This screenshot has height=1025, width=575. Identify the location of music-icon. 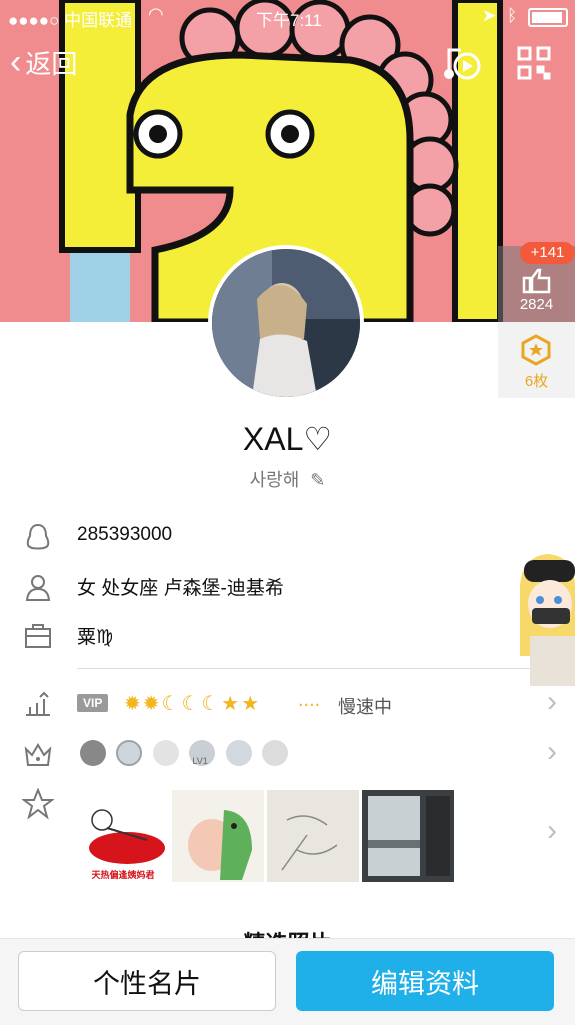
(462, 63).